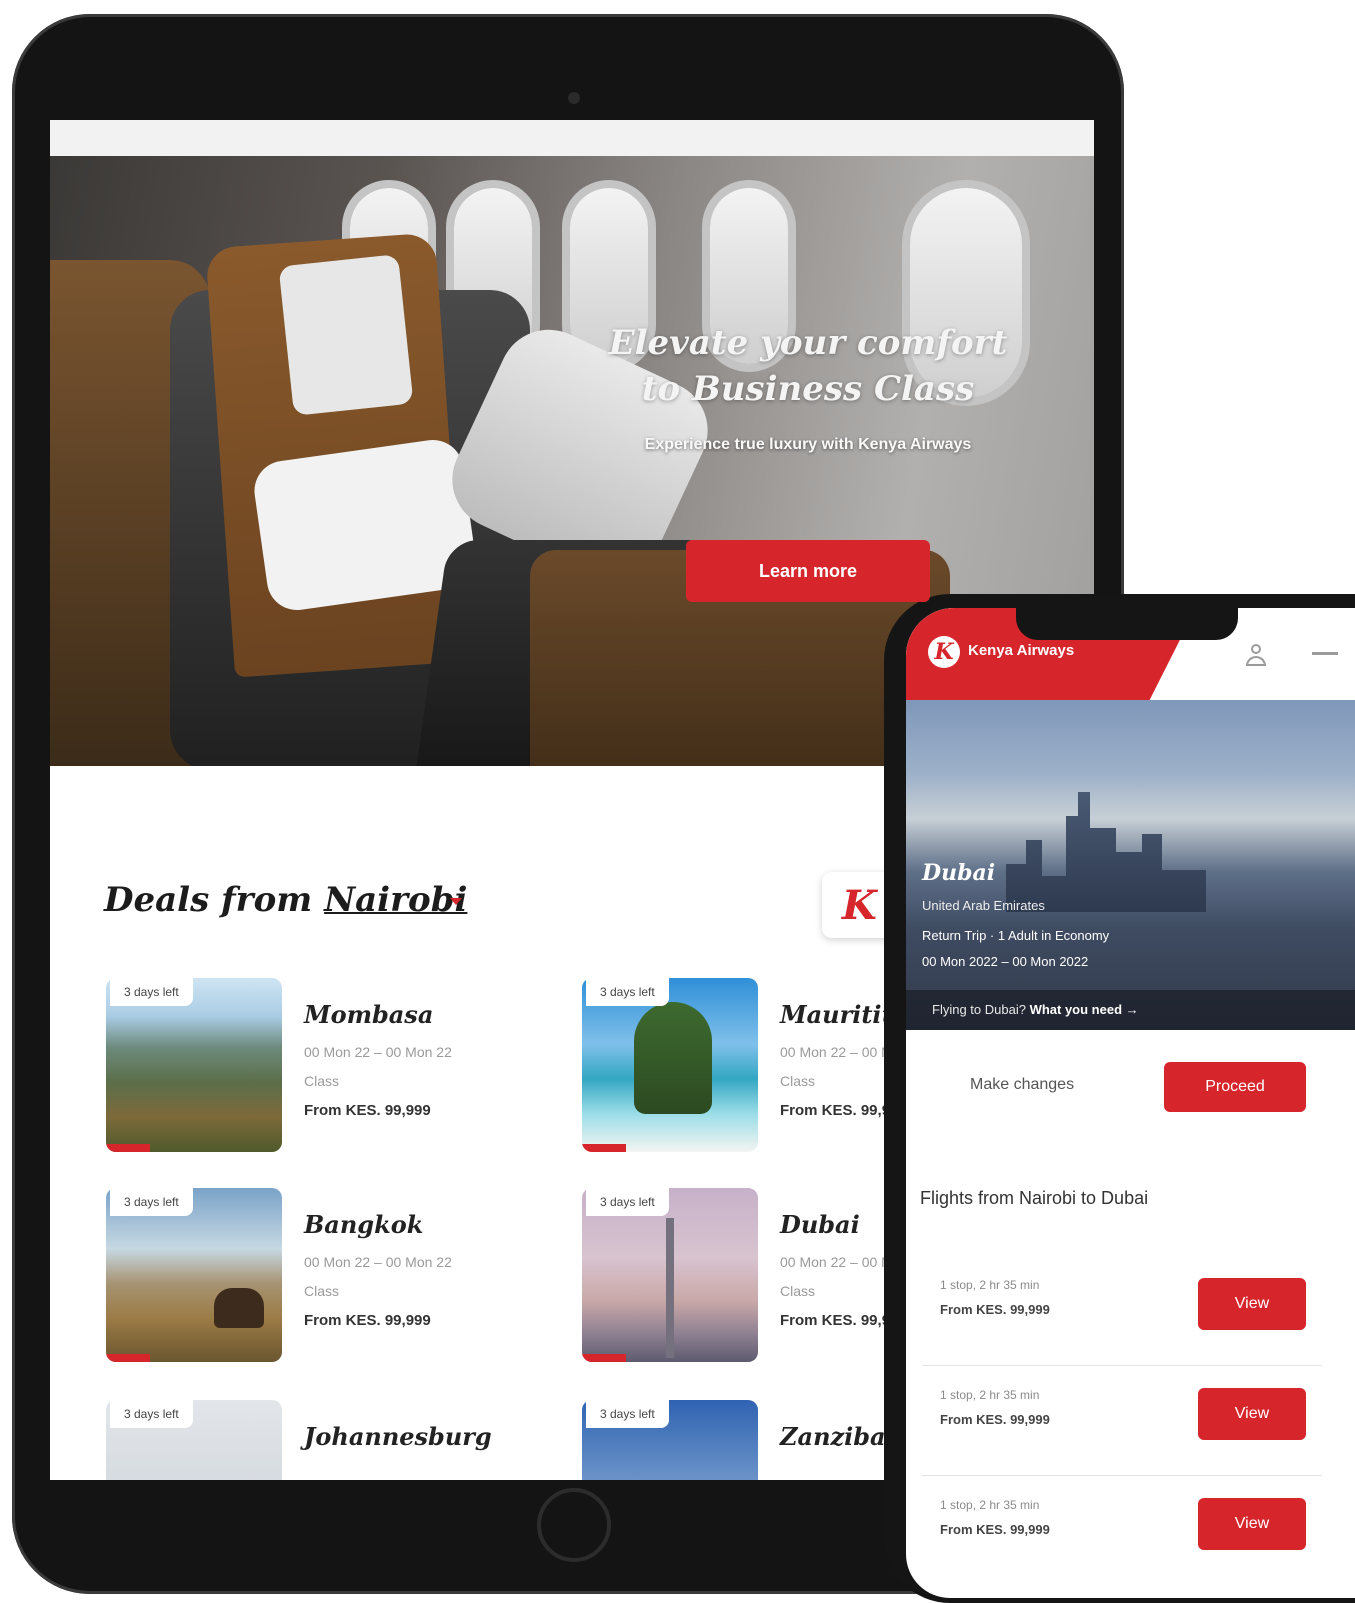 This screenshot has height=1603, width=1355. Describe the element at coordinates (859, 905) in the screenshot. I see `logo-letter: K` at that location.